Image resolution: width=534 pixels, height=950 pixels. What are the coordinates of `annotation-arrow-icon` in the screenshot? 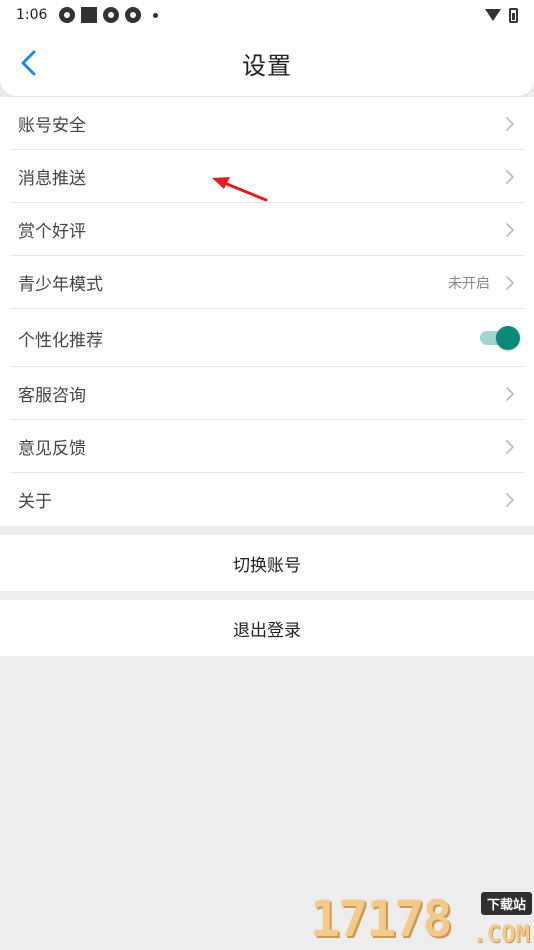 It's located at (240, 189).